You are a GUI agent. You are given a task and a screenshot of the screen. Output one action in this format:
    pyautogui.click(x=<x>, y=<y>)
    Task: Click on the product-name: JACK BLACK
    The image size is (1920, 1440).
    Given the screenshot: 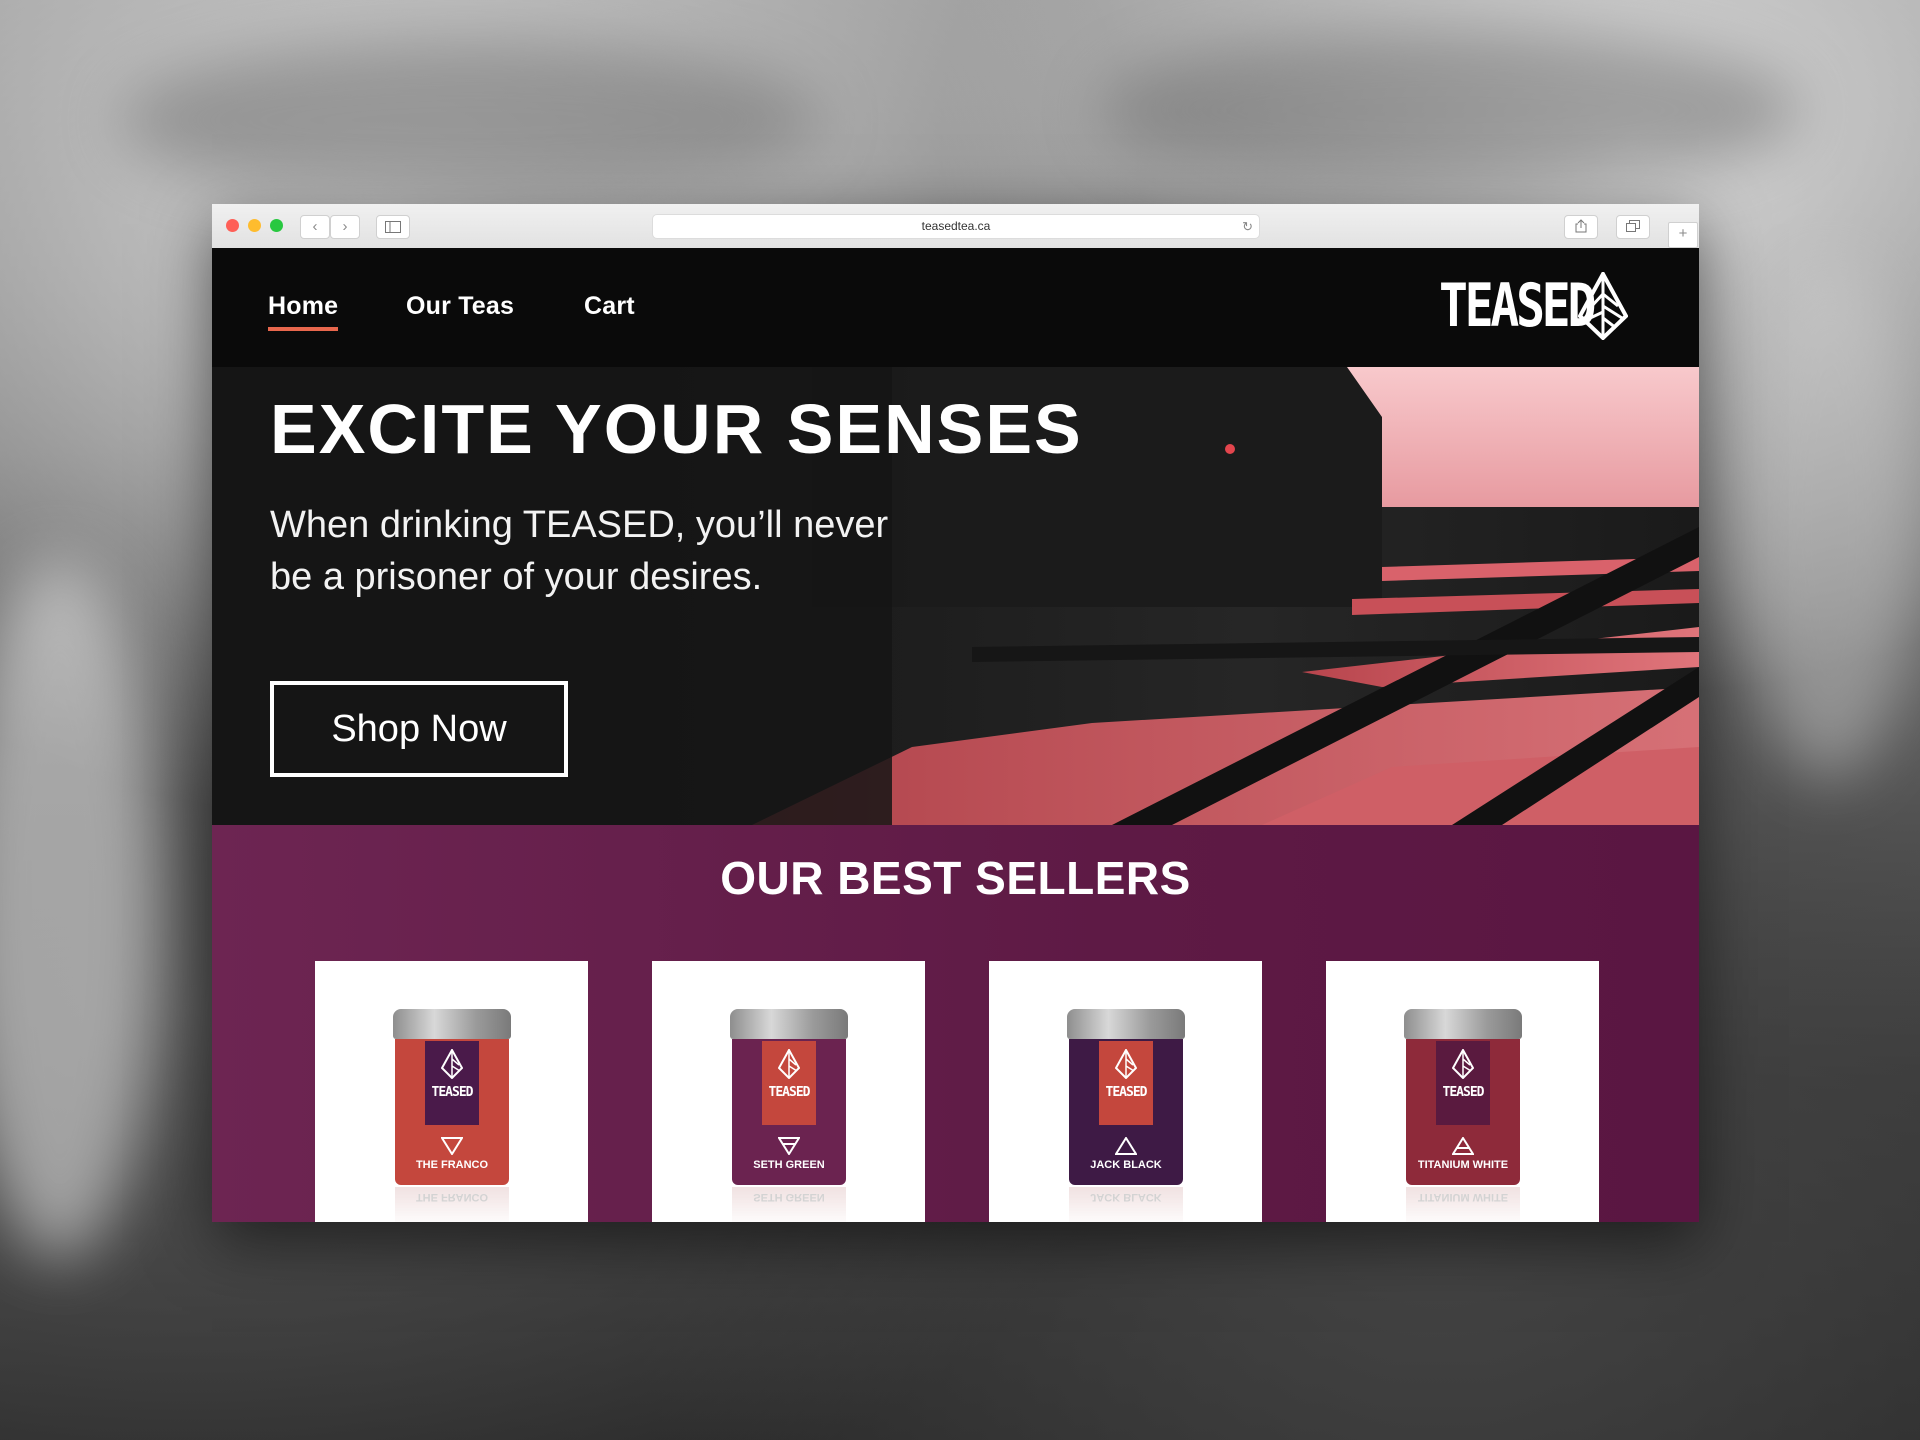 What is the action you would take?
    pyautogui.click(x=1126, y=1165)
    